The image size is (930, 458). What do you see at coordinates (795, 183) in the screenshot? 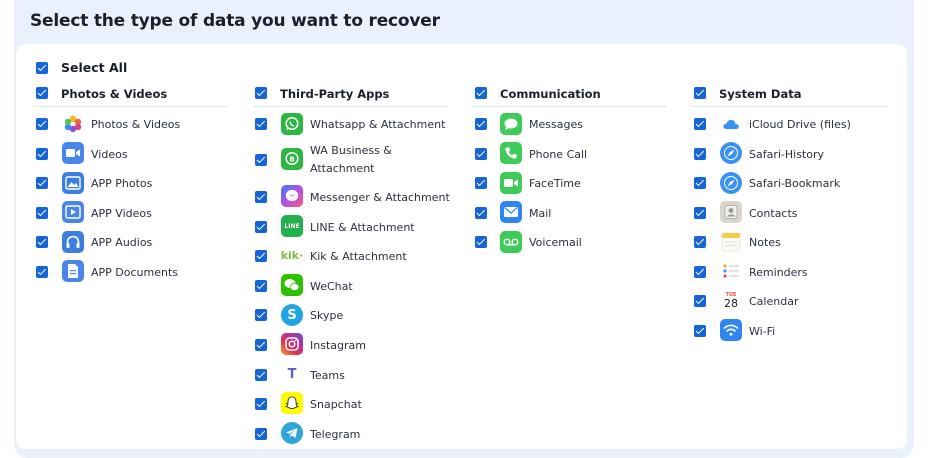
I see `item-label: Safari-Bookmark` at bounding box center [795, 183].